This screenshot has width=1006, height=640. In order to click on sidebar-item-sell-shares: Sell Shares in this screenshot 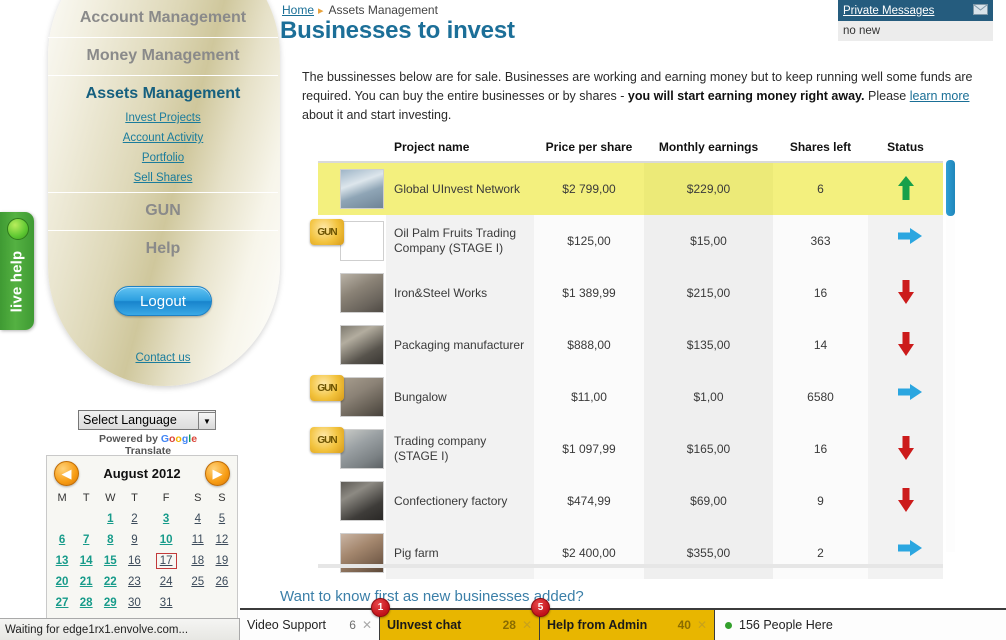, I will do `click(163, 177)`.